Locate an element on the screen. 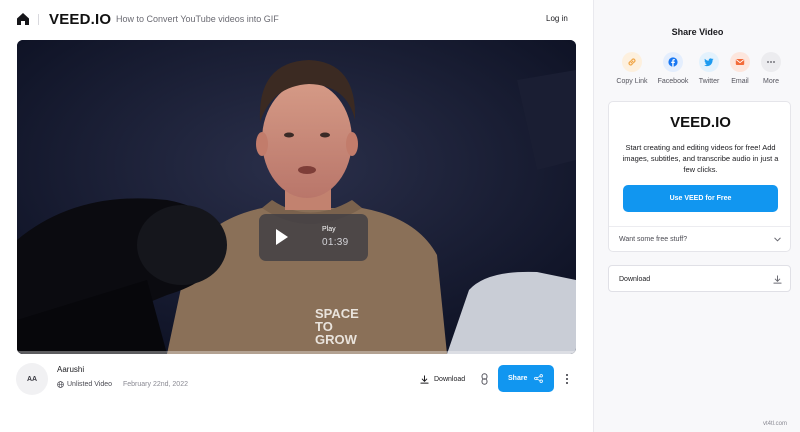 This screenshot has height=432, width=800. email-circle is located at coordinates (740, 62).